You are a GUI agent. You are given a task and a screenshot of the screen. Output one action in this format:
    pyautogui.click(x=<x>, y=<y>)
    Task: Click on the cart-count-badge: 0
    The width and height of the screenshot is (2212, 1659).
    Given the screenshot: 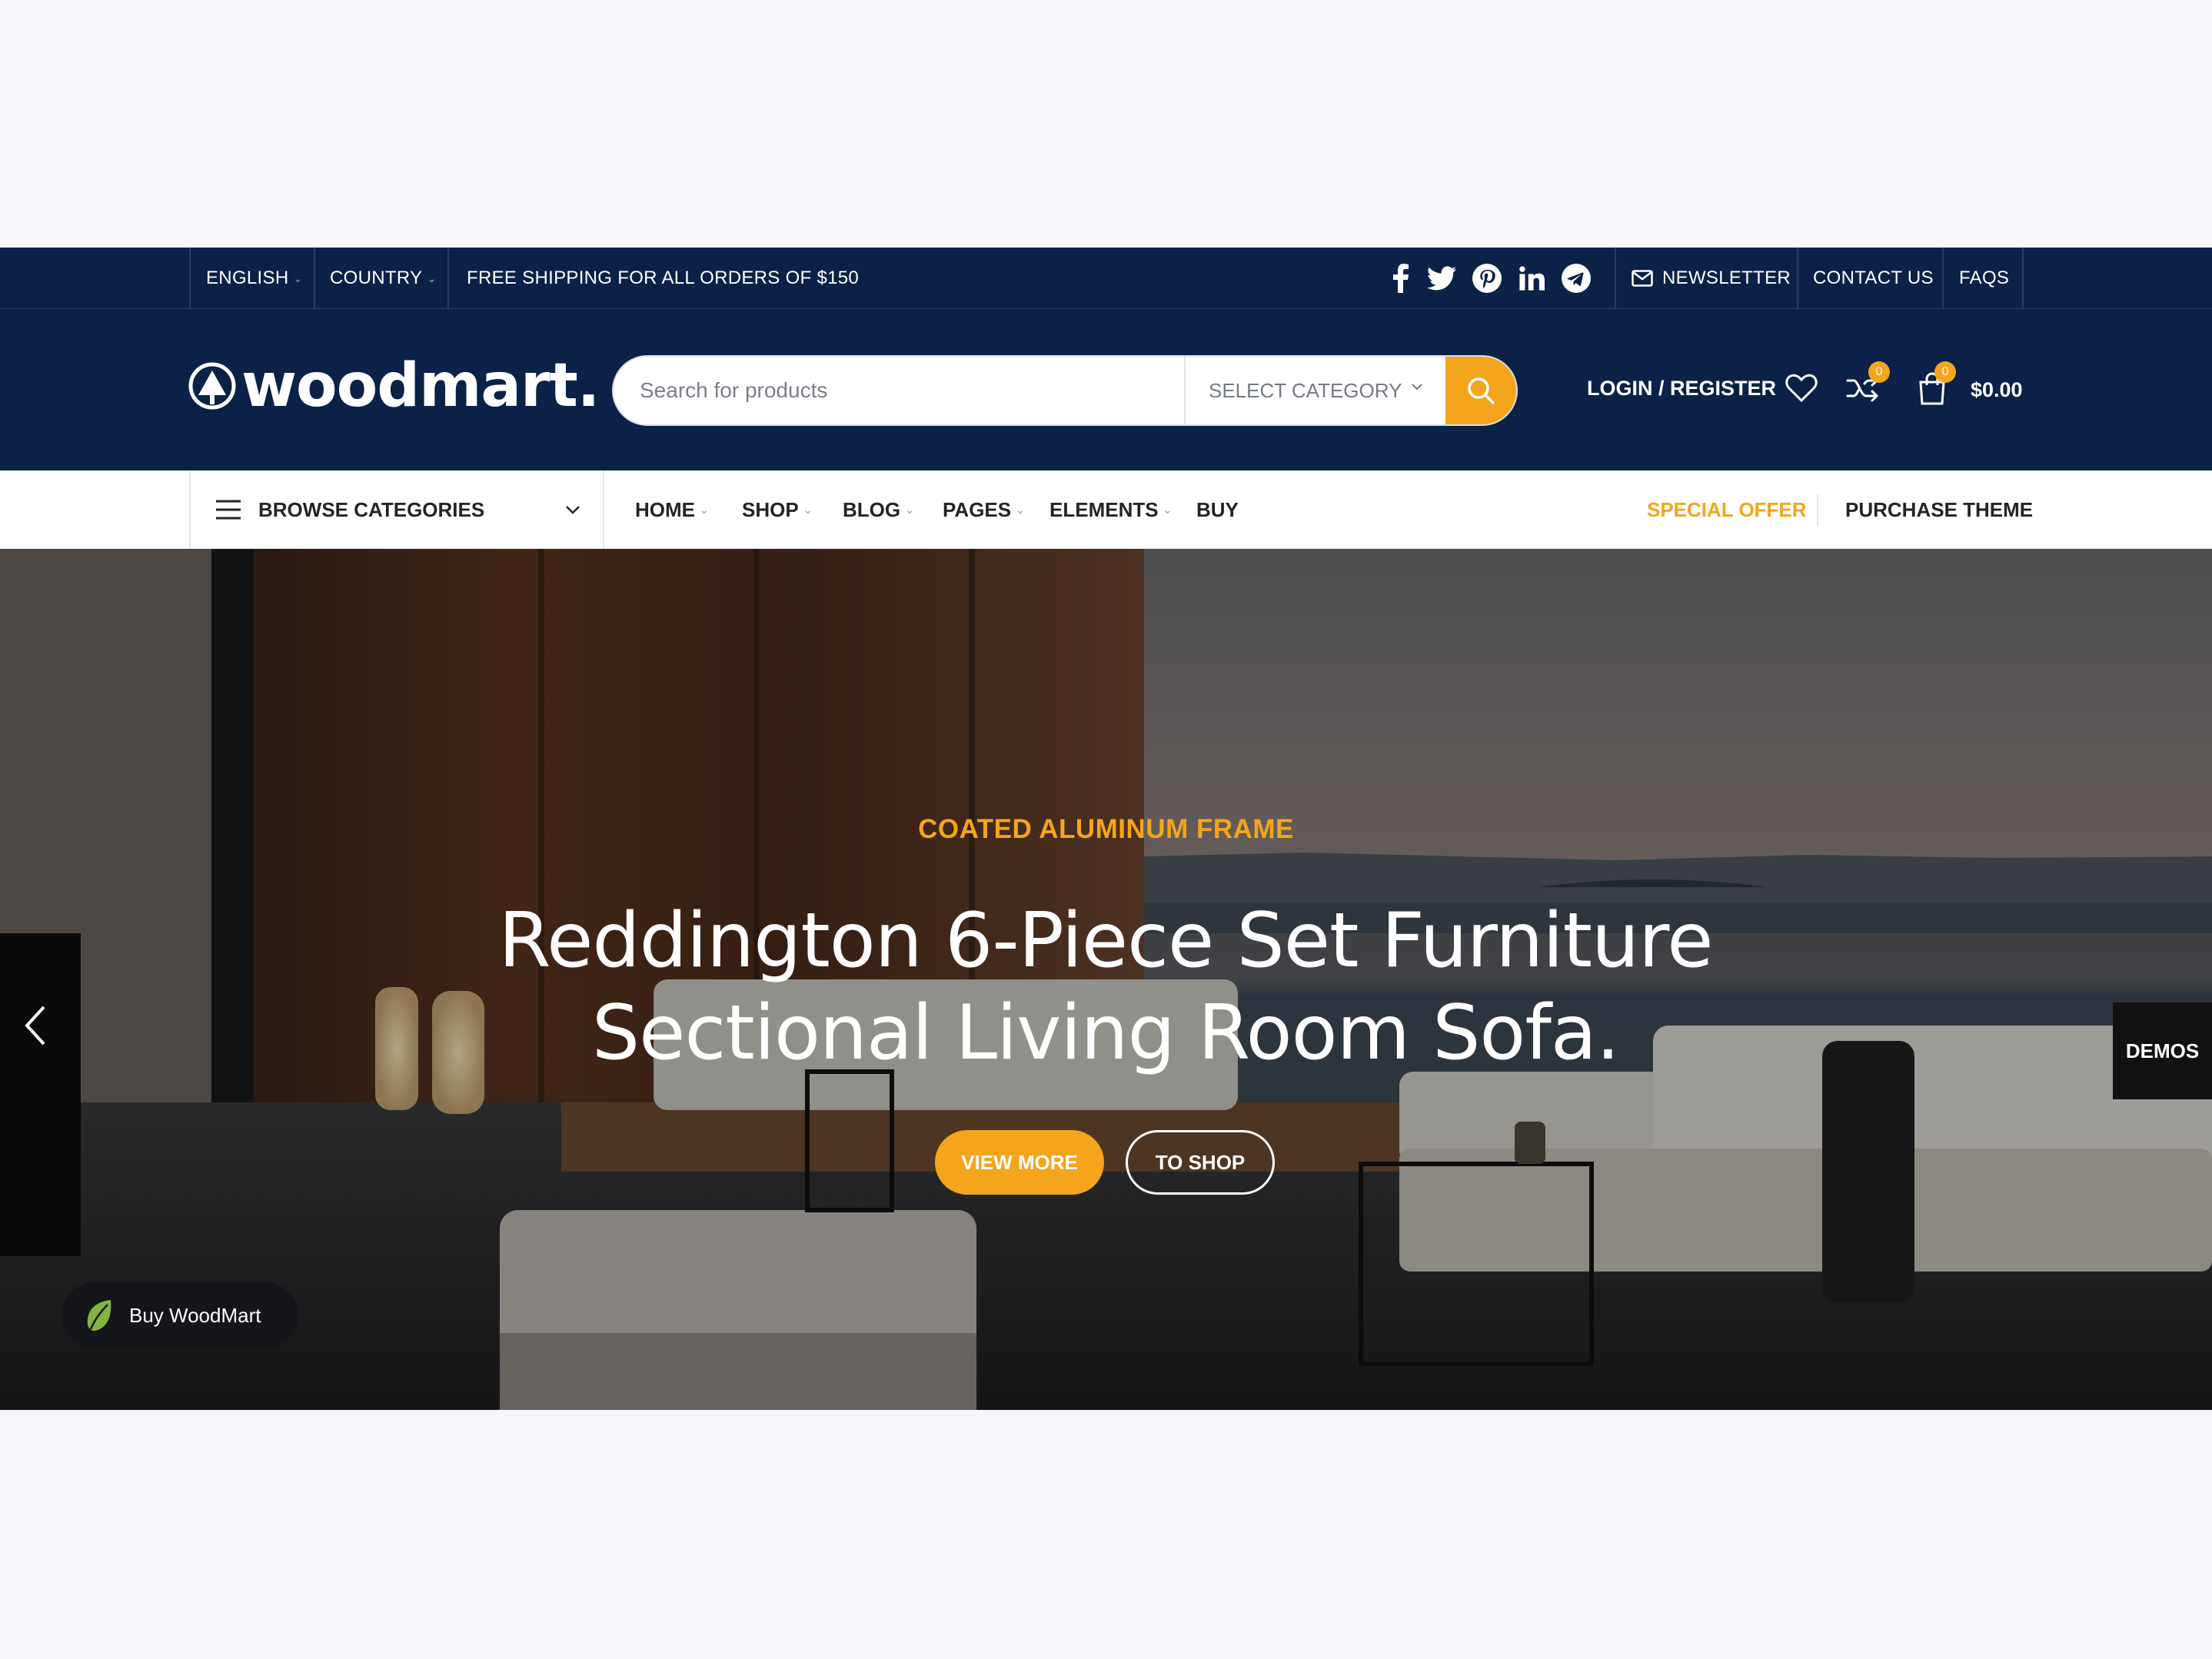 What is the action you would take?
    pyautogui.click(x=1945, y=372)
    